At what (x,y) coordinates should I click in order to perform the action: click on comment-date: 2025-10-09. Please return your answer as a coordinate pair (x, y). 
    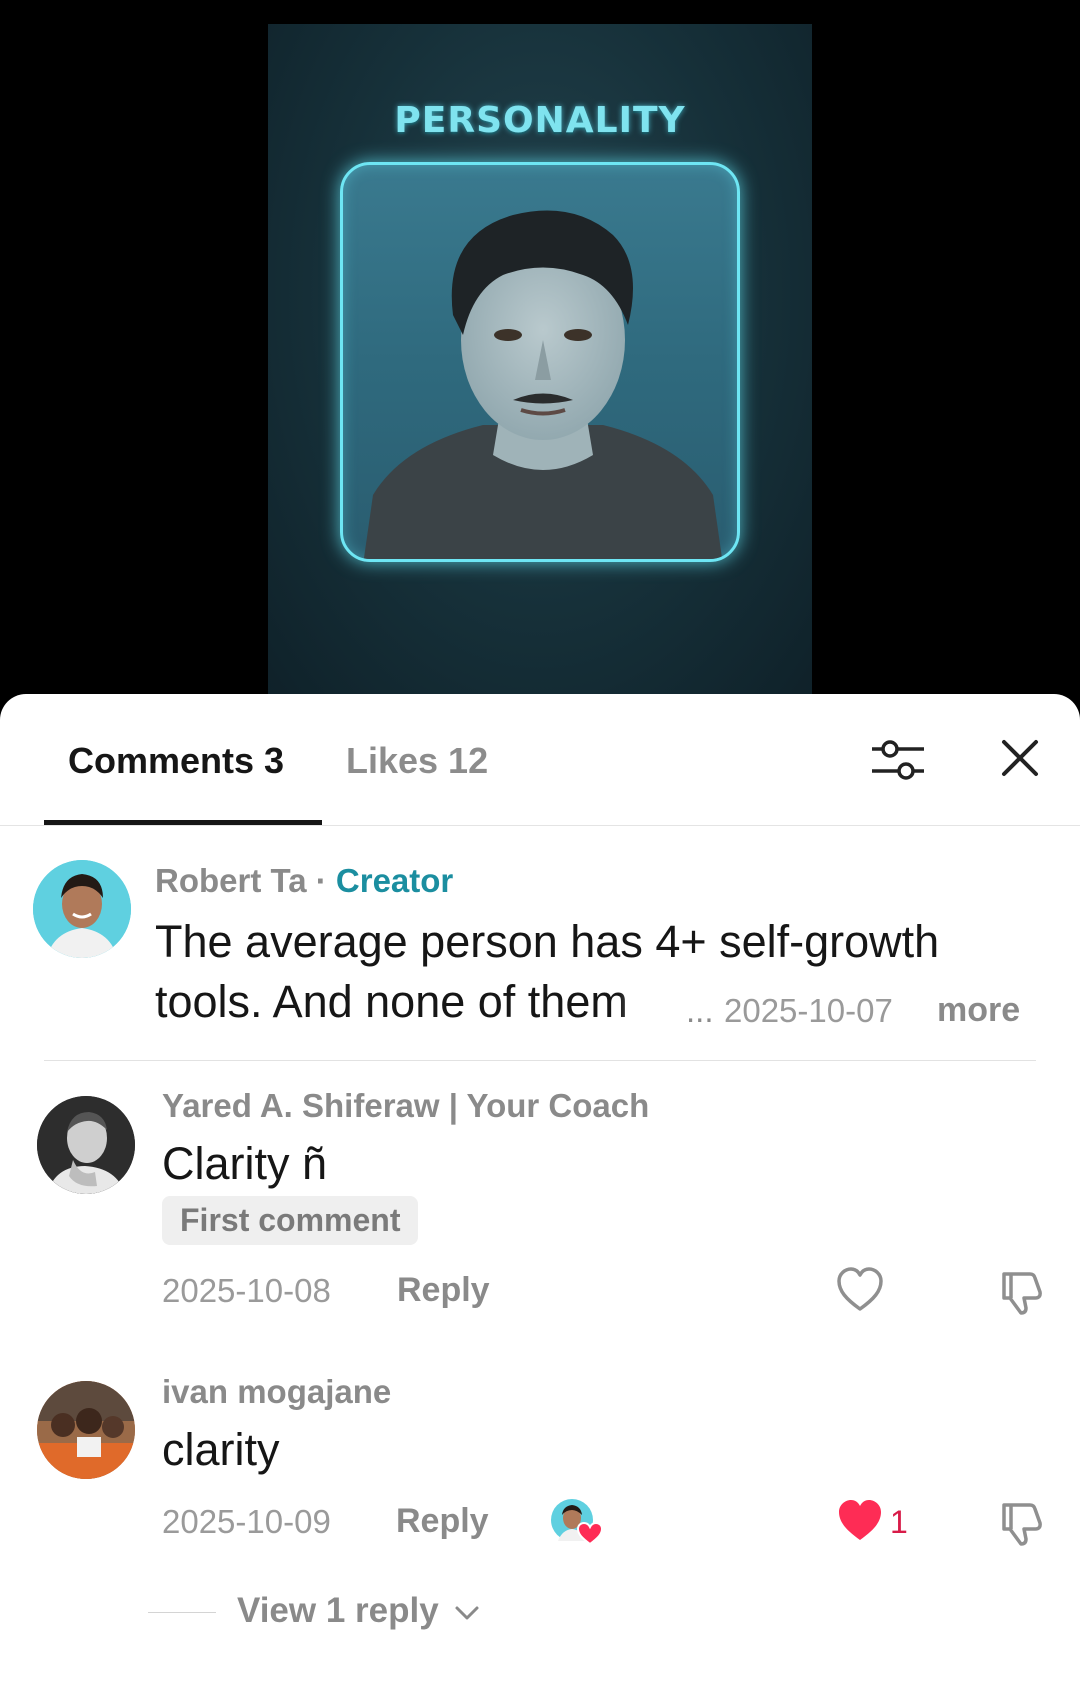
    Looking at the image, I should click on (246, 1521).